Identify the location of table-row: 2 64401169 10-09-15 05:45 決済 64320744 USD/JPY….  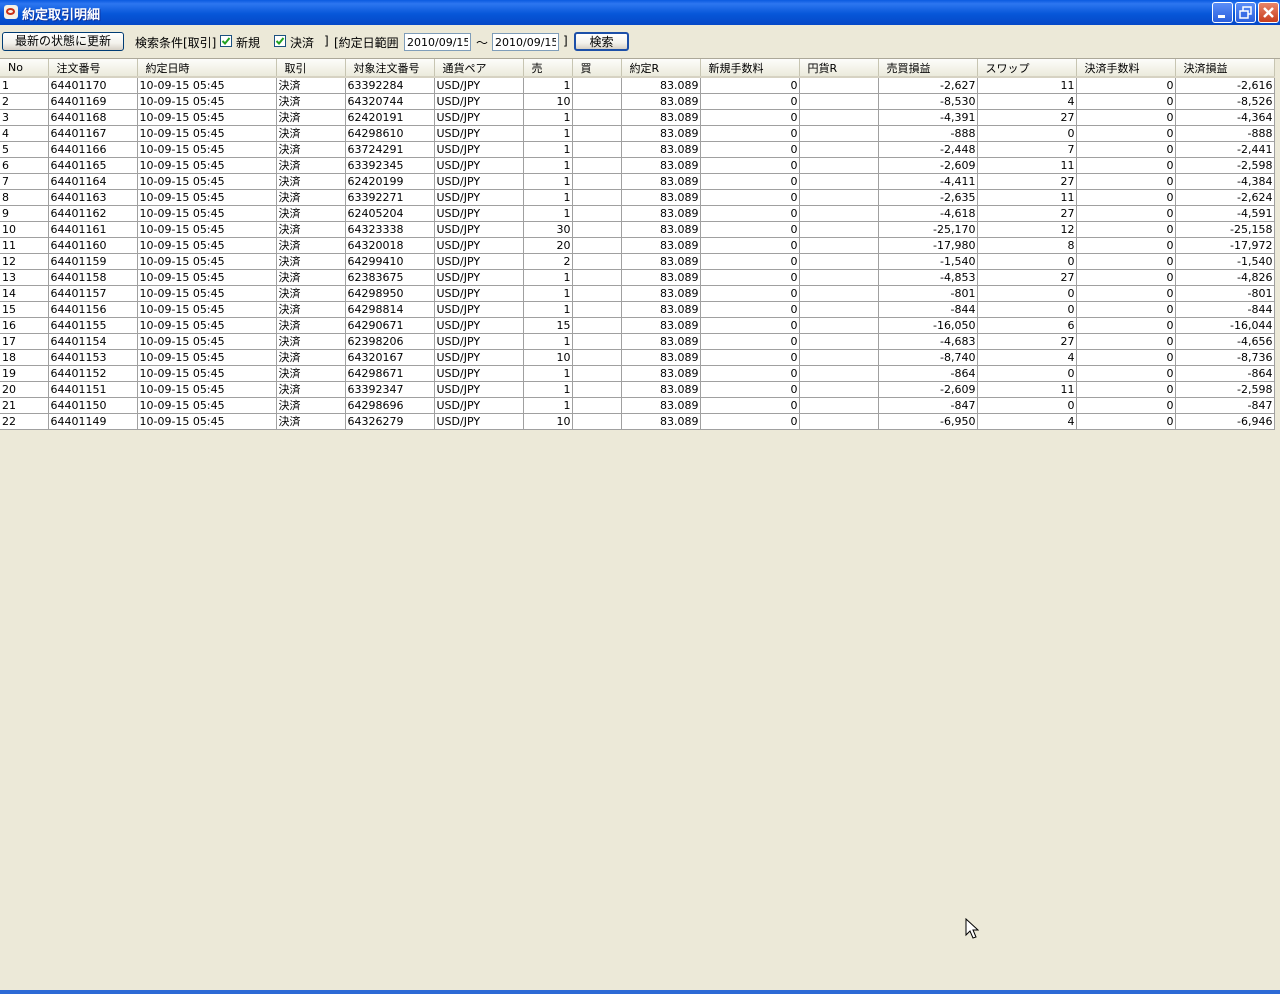
(637, 101).